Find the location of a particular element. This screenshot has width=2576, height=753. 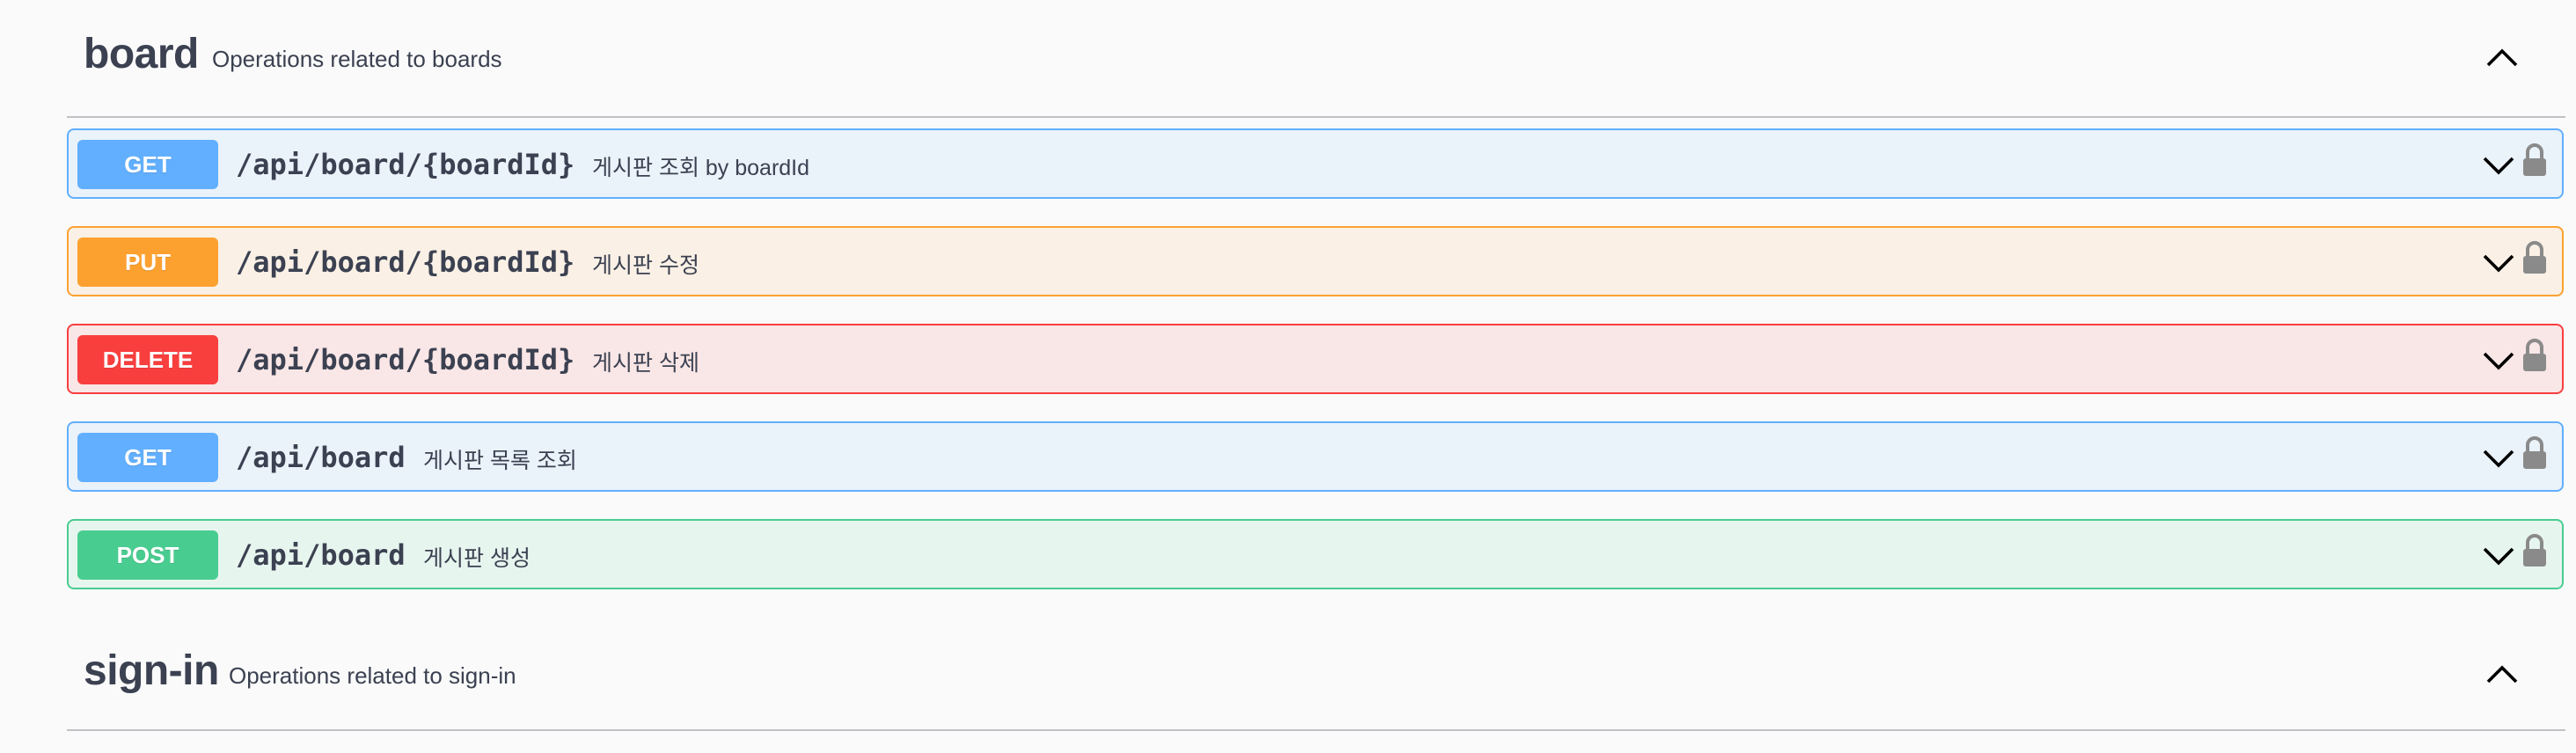

method-badge: DELETE is located at coordinates (147, 359).